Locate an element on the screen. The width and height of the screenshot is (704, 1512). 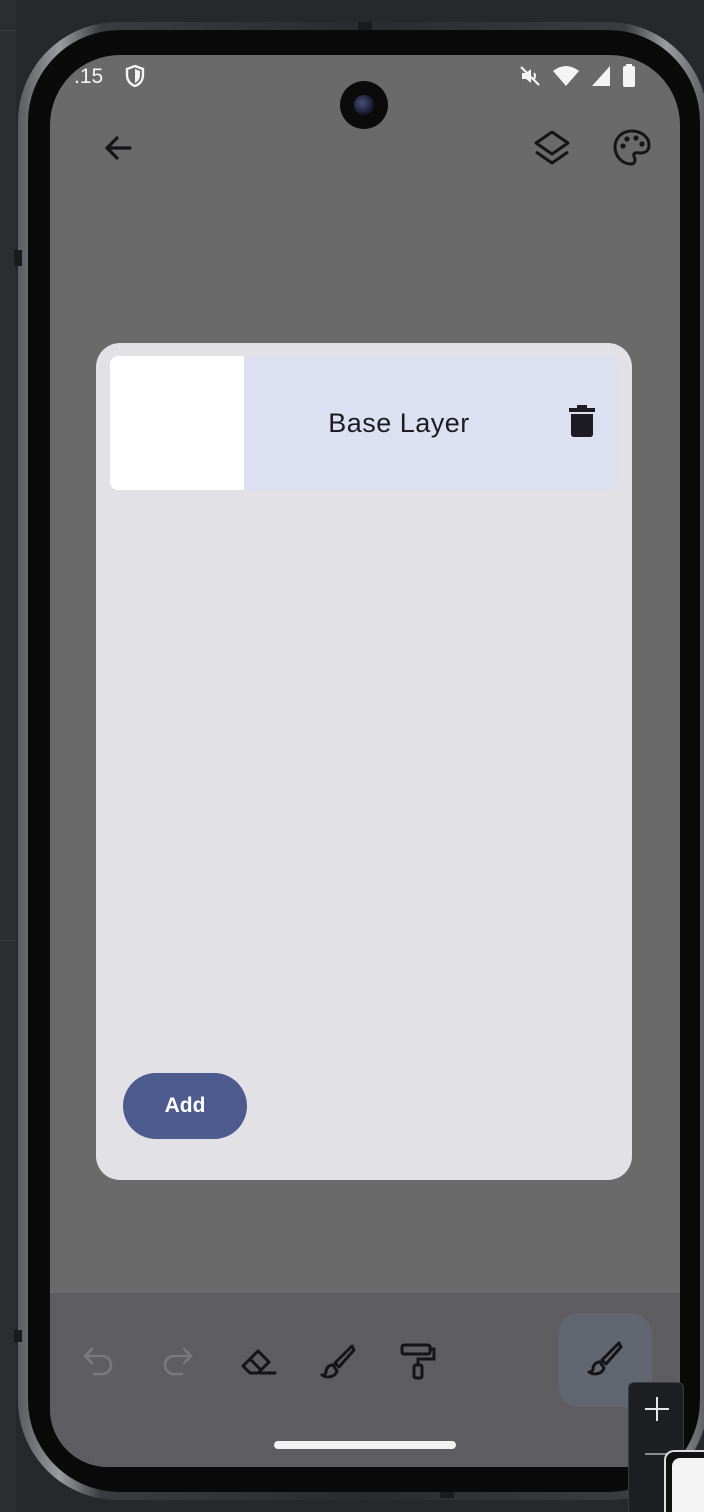
shield-icon is located at coordinates (135, 78).